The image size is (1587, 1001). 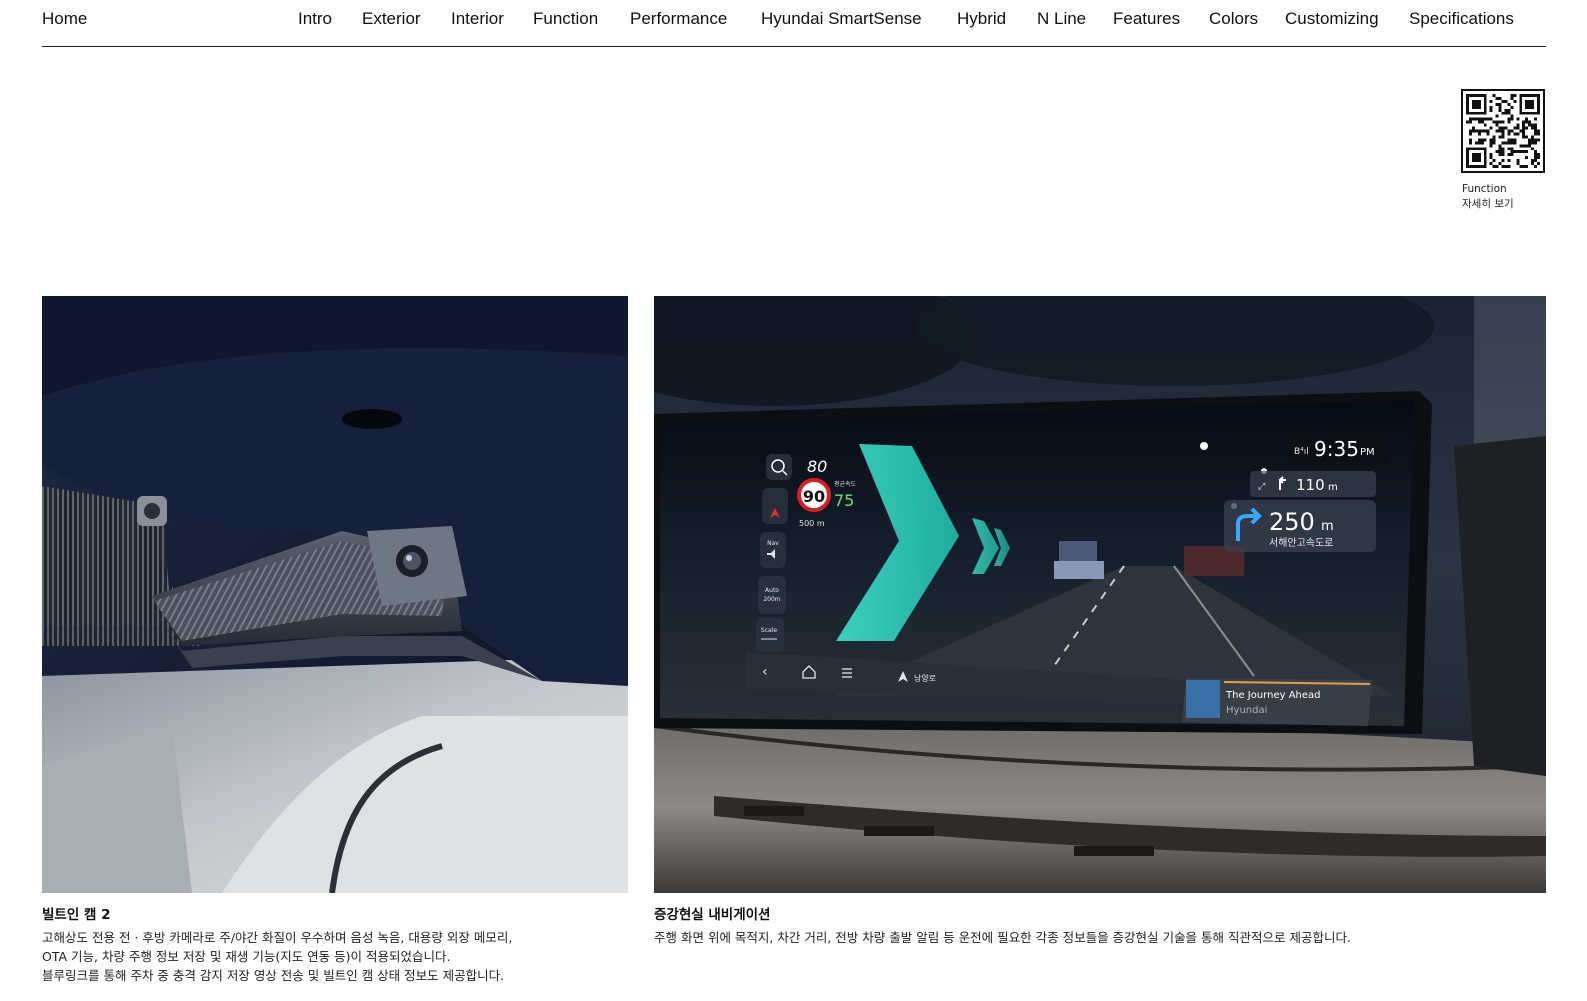 I want to click on clock-ampm: PM, so click(x=1367, y=452).